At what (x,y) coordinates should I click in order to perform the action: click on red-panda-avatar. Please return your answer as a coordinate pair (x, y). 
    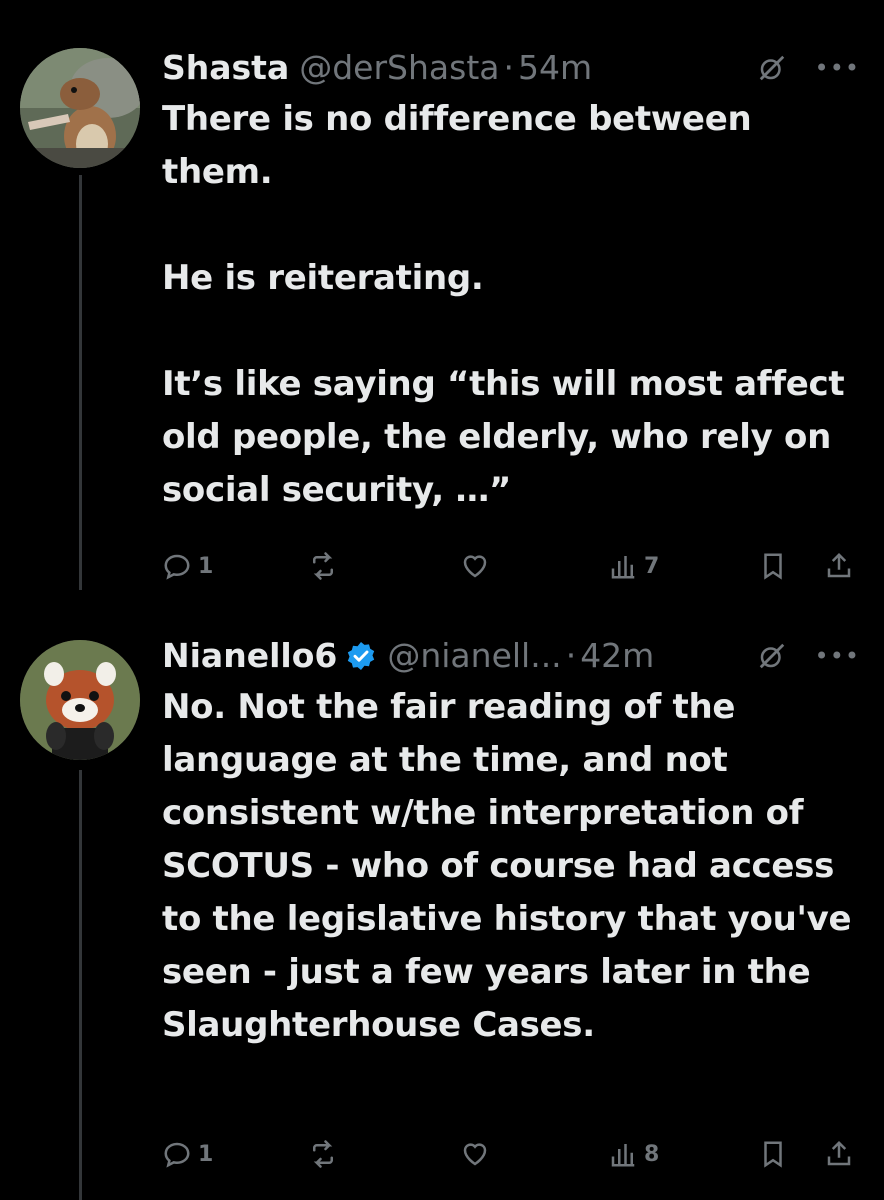
    Looking at the image, I should click on (80, 700).